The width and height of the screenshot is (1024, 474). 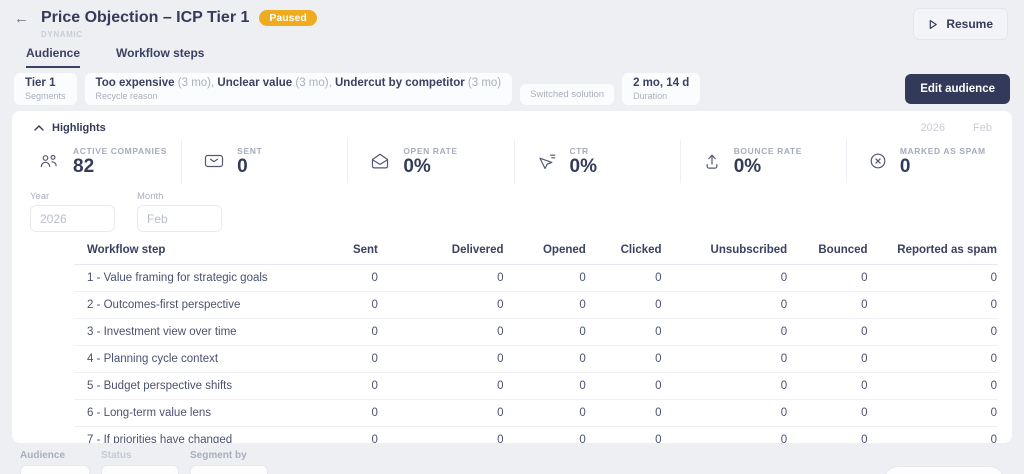 I want to click on metric-label: SENT, so click(x=250, y=150).